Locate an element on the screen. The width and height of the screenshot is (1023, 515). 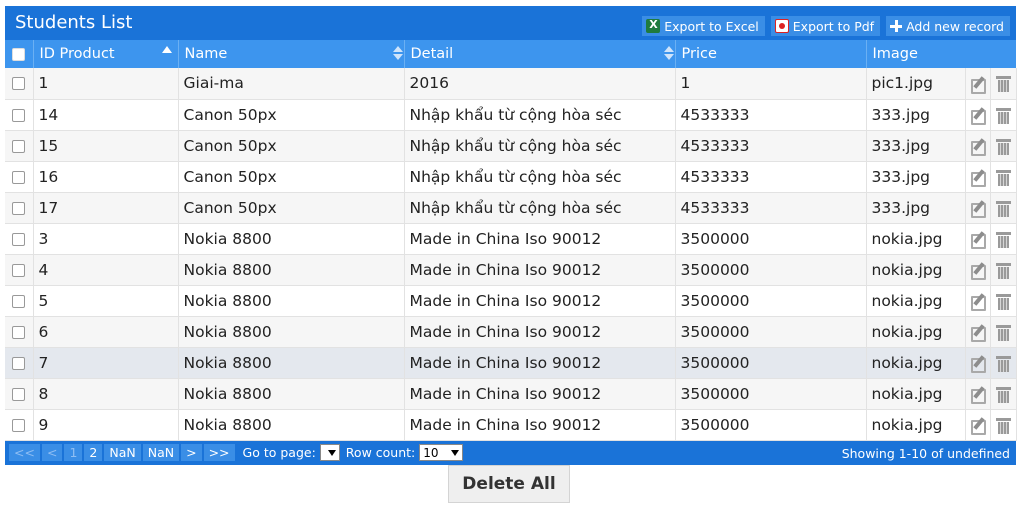
export-excel-button: Export to Excel is located at coordinates (703, 26).